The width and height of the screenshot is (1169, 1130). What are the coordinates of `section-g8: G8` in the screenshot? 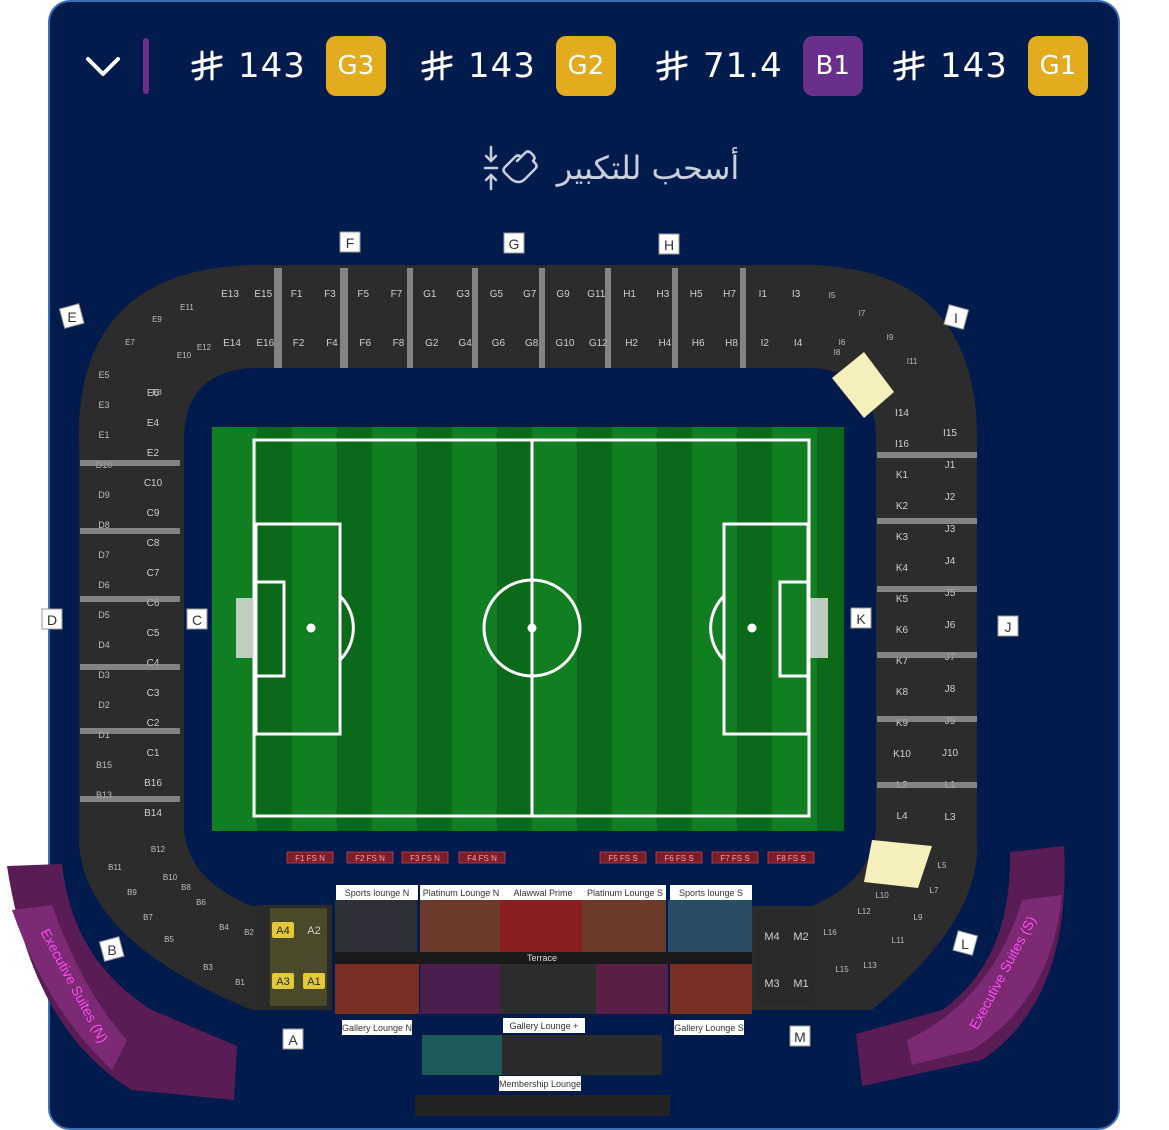 It's located at (532, 343).